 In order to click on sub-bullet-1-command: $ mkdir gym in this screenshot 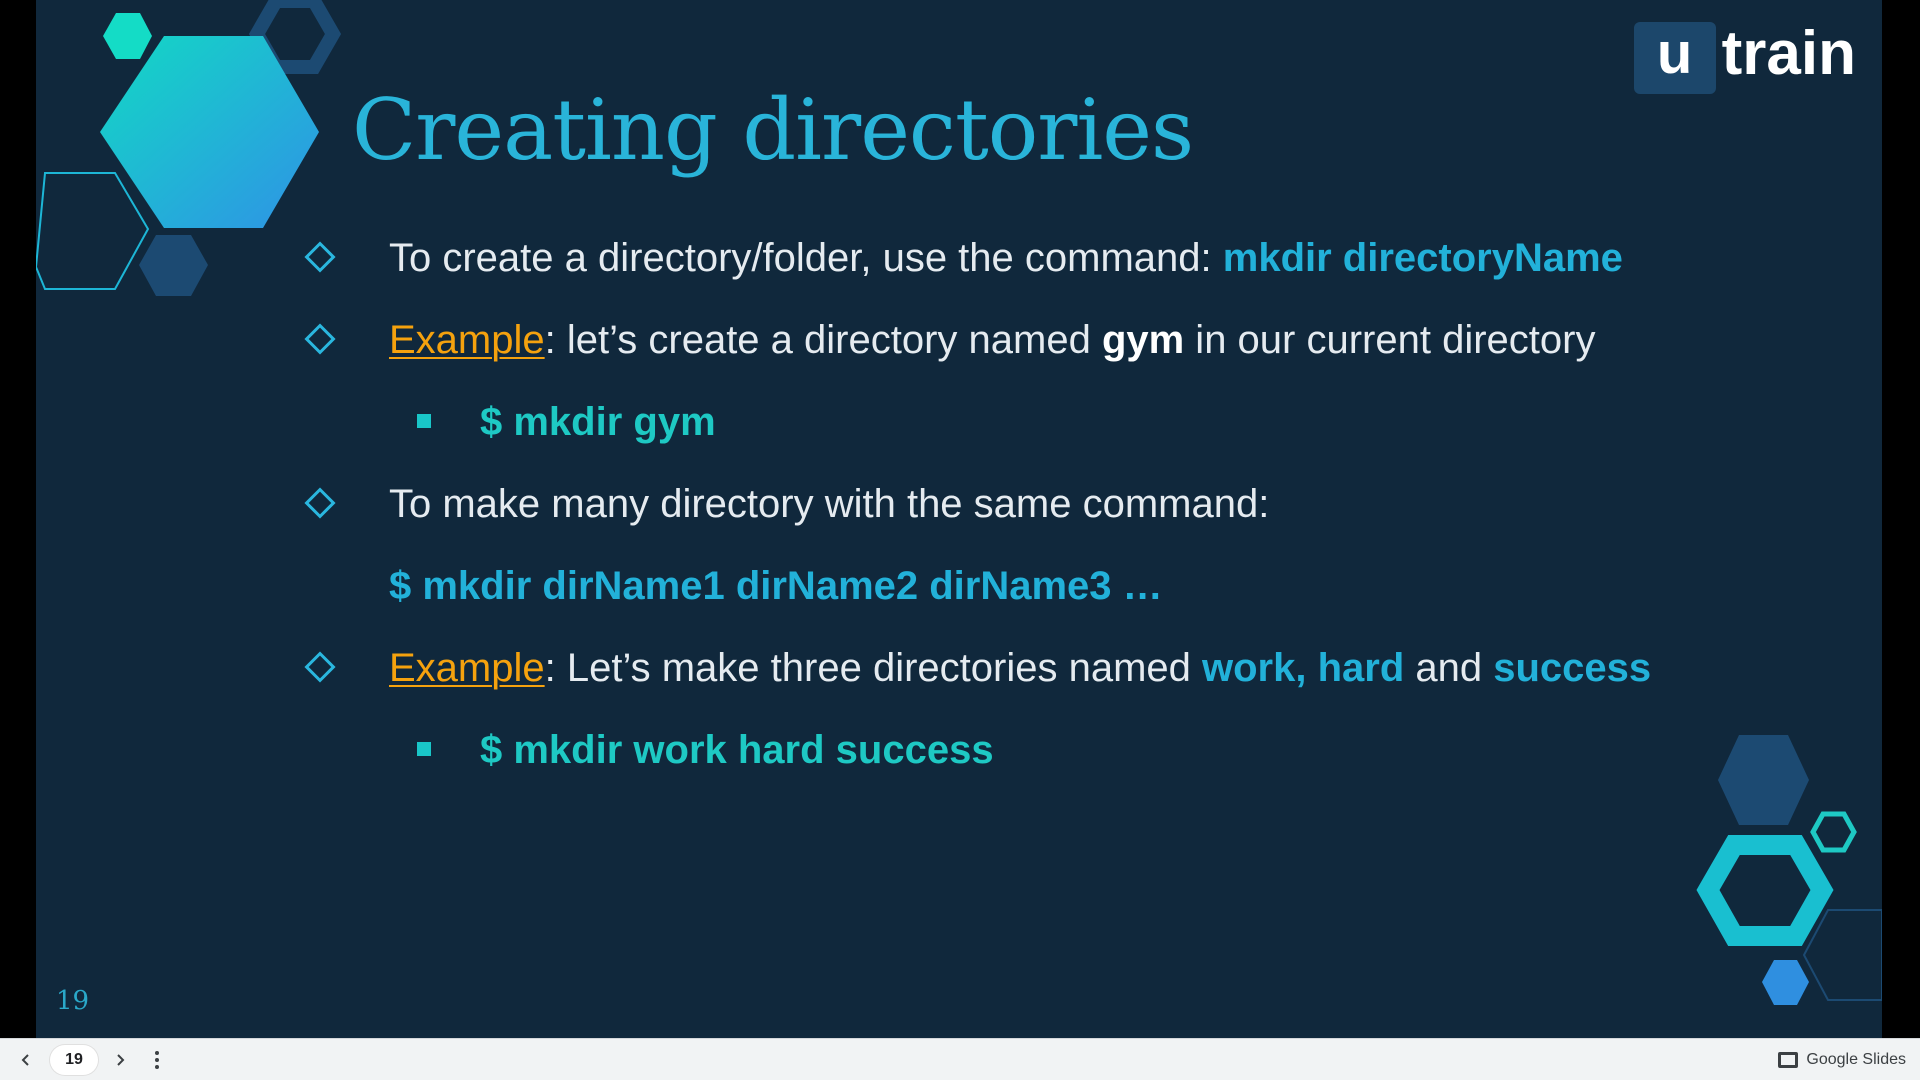, I will do `click(598, 422)`.